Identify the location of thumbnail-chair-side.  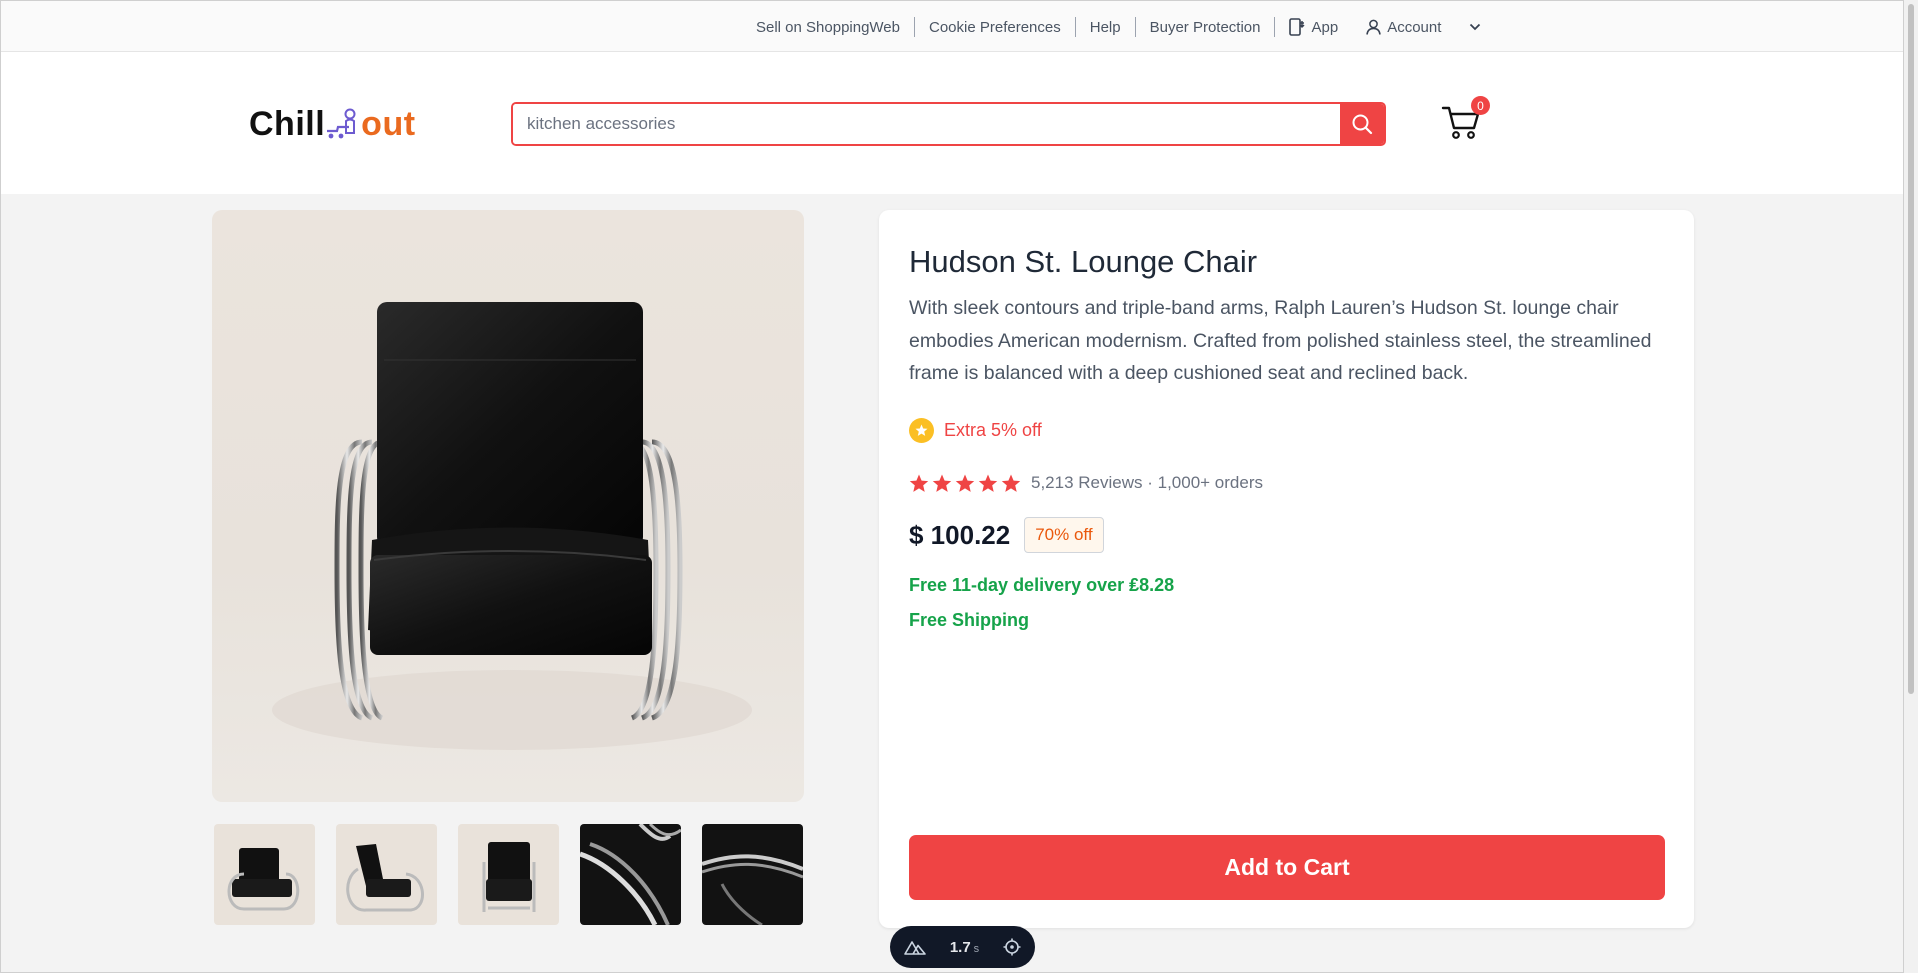
(386, 874).